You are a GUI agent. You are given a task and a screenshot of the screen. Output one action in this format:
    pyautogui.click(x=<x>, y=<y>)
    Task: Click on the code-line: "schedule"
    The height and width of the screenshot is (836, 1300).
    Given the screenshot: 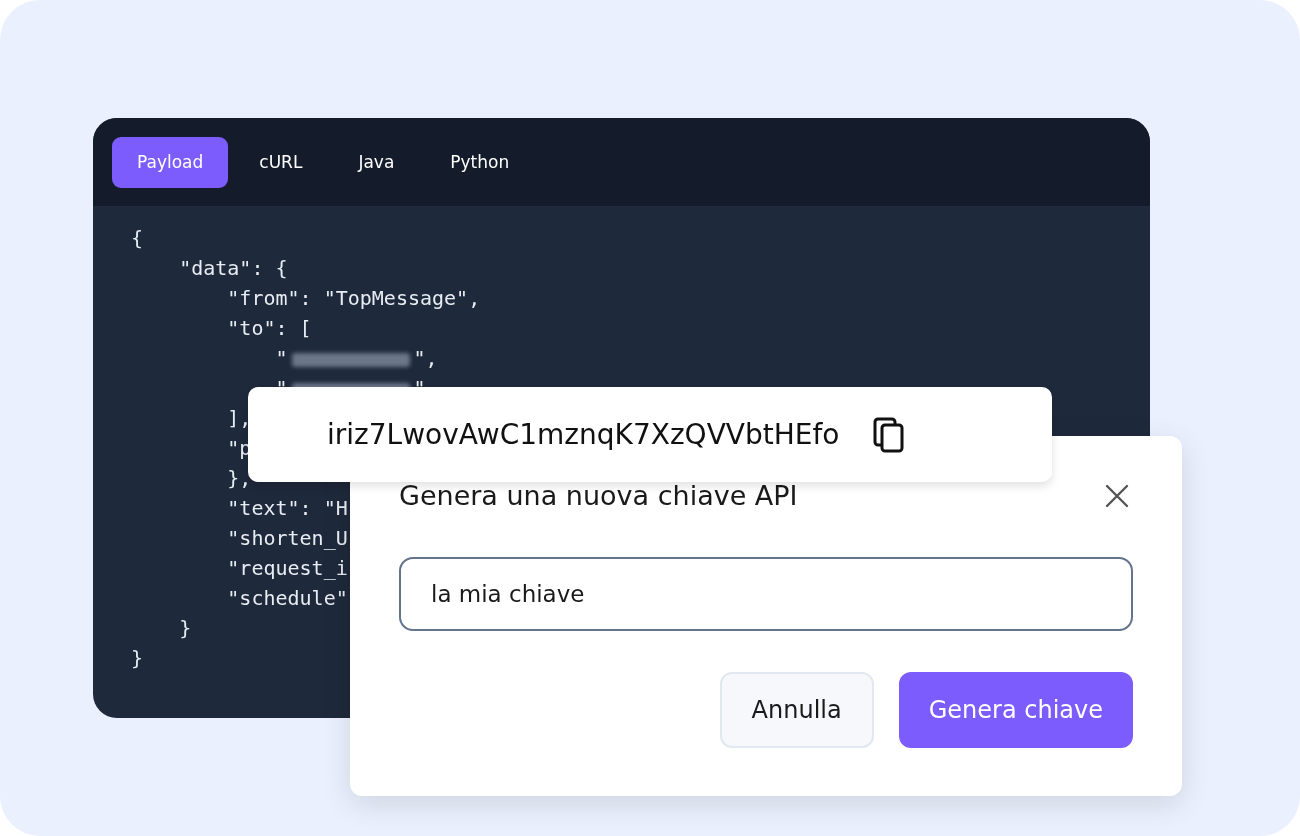 What is the action you would take?
    pyautogui.click(x=287, y=598)
    